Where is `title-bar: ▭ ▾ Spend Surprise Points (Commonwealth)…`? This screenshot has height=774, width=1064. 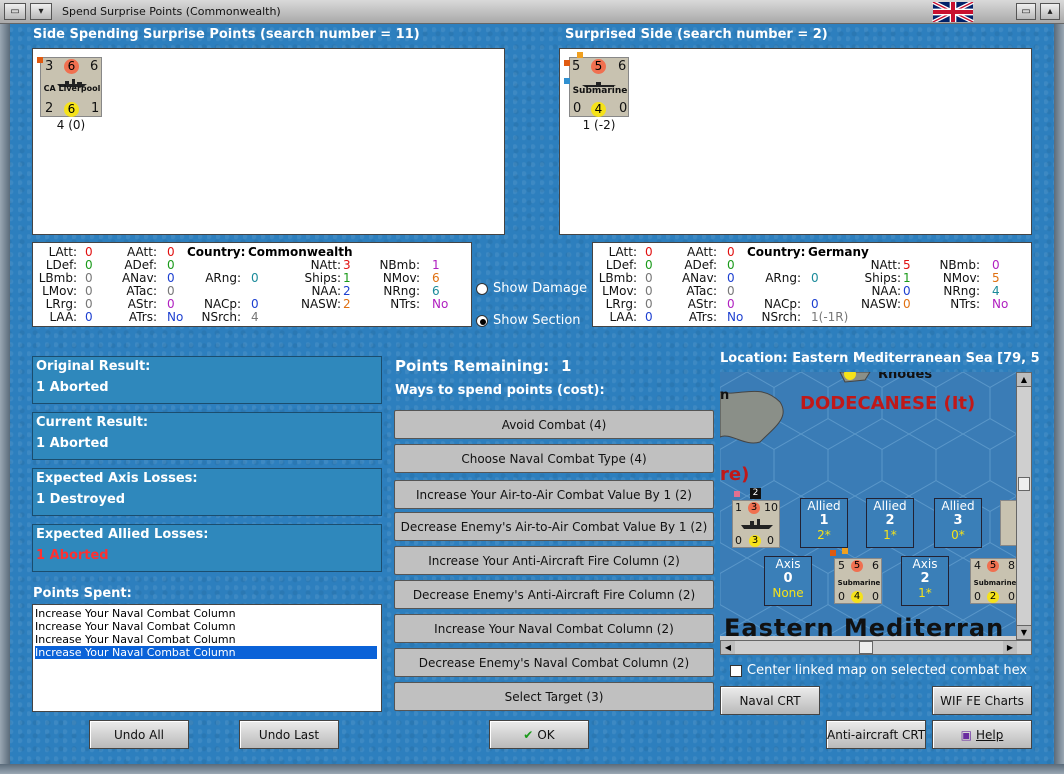
title-bar: ▭ ▾ Spend Surprise Points (Commonwealth)… is located at coordinates (532, 12).